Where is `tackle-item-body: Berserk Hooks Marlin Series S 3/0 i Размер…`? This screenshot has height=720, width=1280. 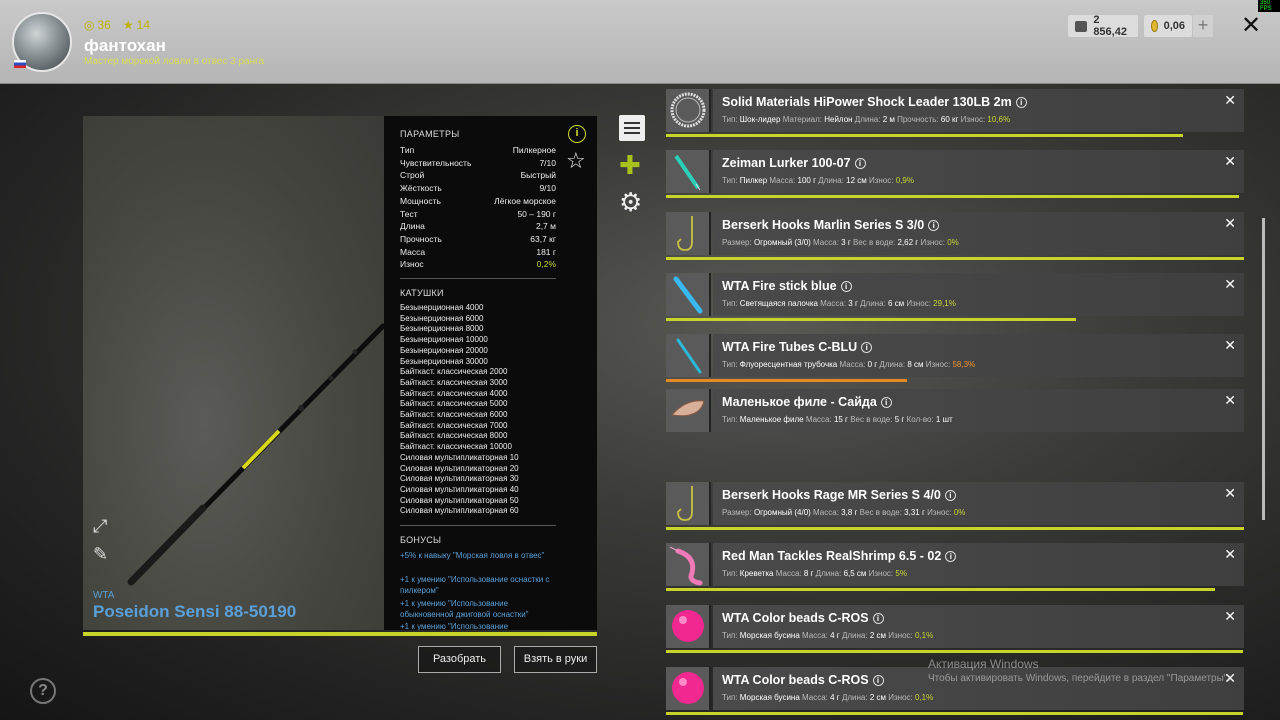 tackle-item-body: Berserk Hooks Marlin Series S 3/0 i Размер… is located at coordinates (978, 233).